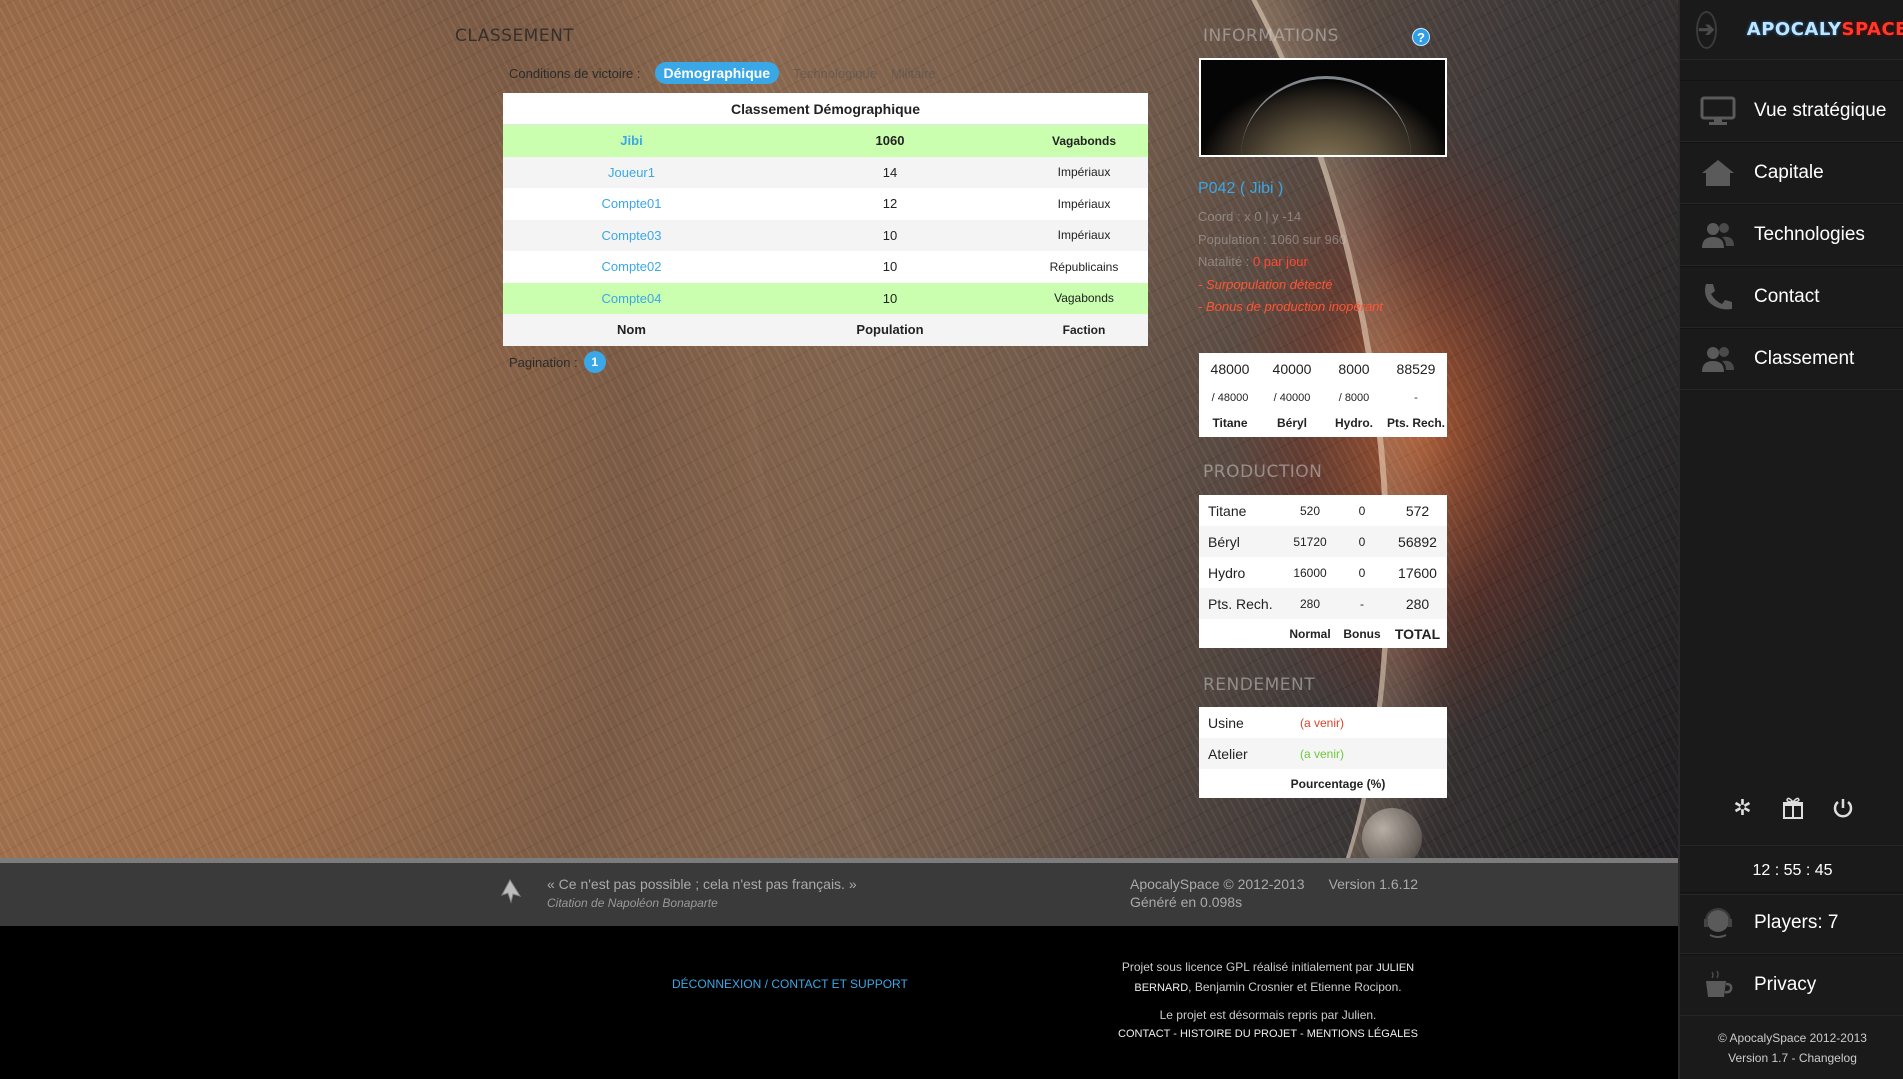  Describe the element at coordinates (631, 172) in the screenshot. I see `player-link: Joueur1` at that location.